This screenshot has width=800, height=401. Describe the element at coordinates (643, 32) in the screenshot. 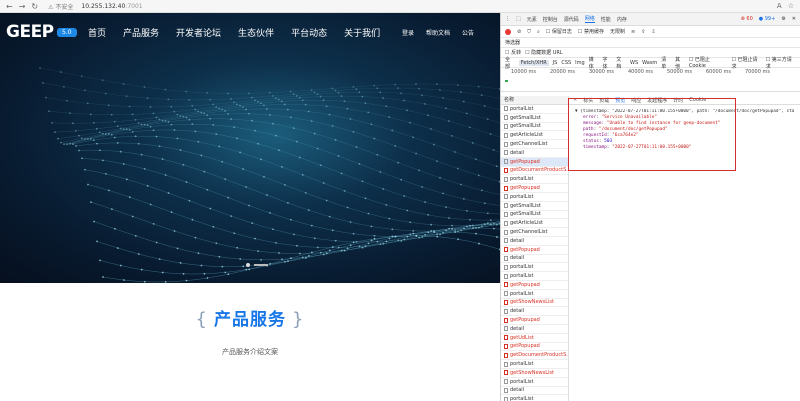

I see `import-icon: ⇪` at that location.